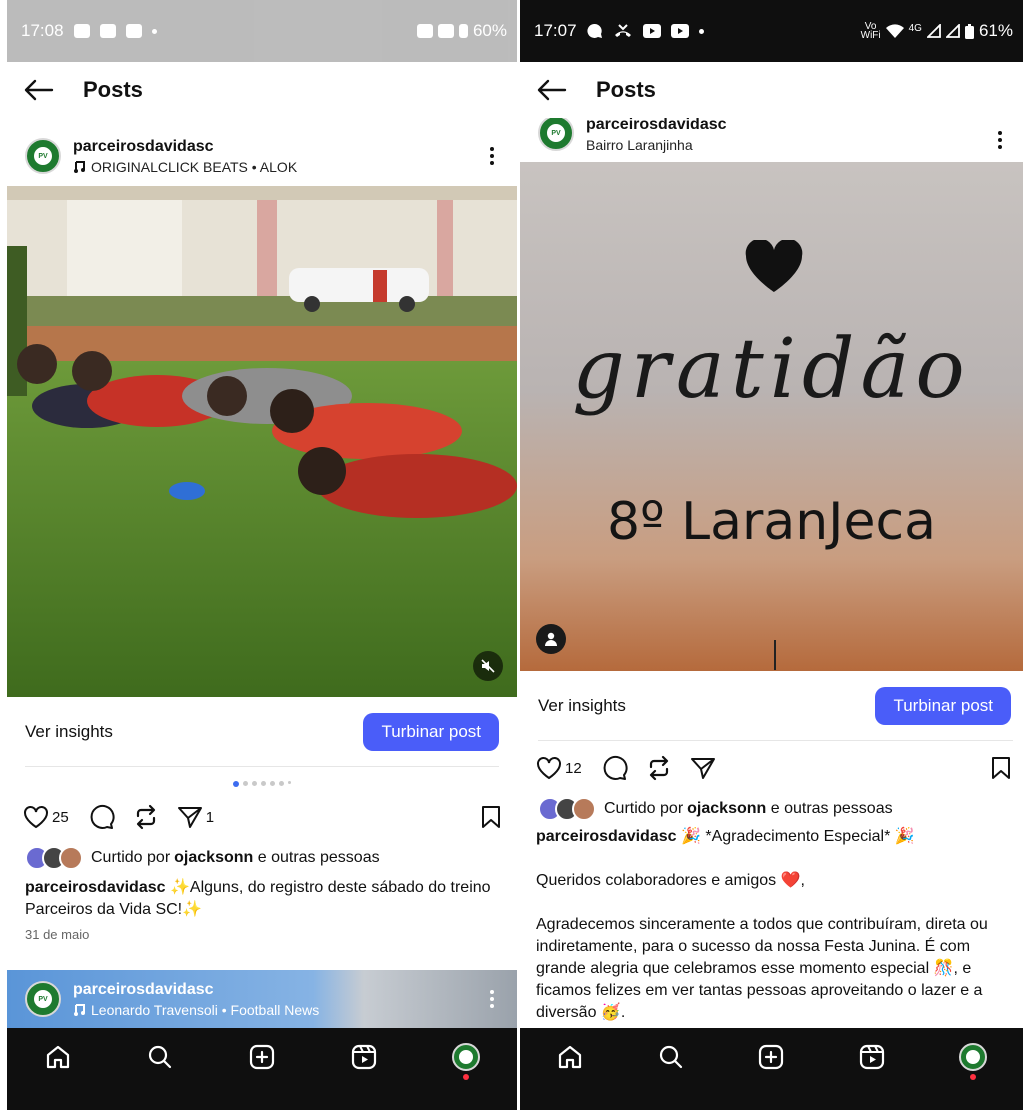  I want to click on like-button: 25, so click(46, 817).